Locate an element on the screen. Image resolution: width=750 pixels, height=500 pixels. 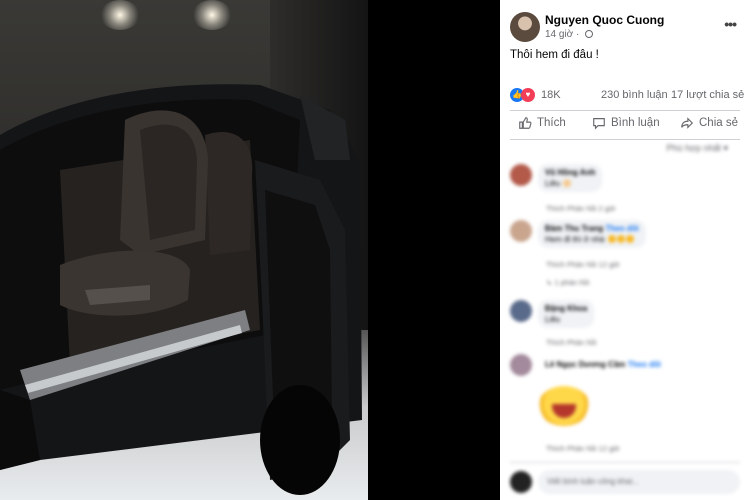
view-replies-link: ↳ 1 phản hồi is located at coordinates (567, 282).